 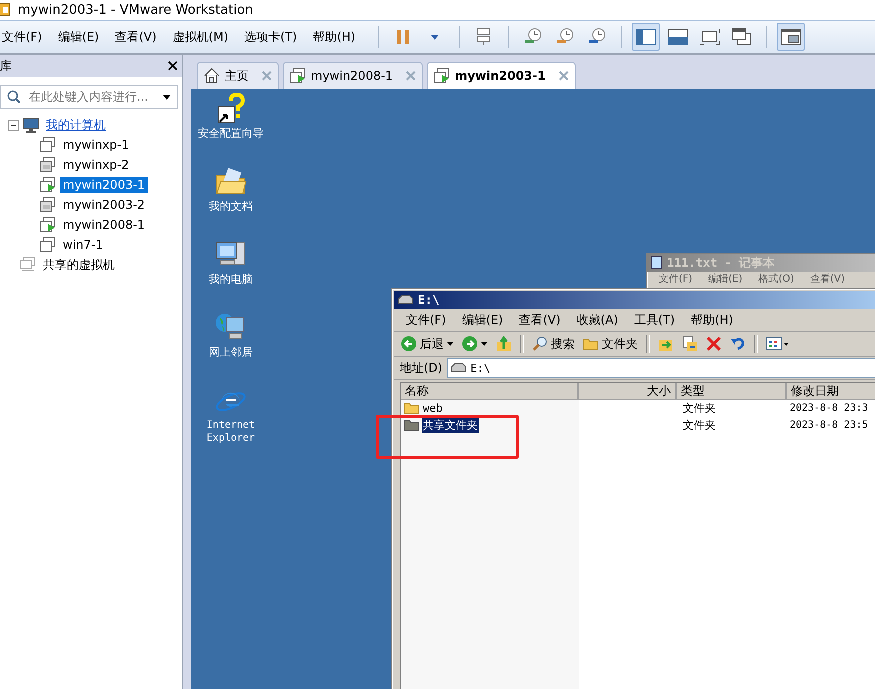 What do you see at coordinates (136, 10) in the screenshot?
I see `window-title: mywin2003-1 - VMware Workstation` at bounding box center [136, 10].